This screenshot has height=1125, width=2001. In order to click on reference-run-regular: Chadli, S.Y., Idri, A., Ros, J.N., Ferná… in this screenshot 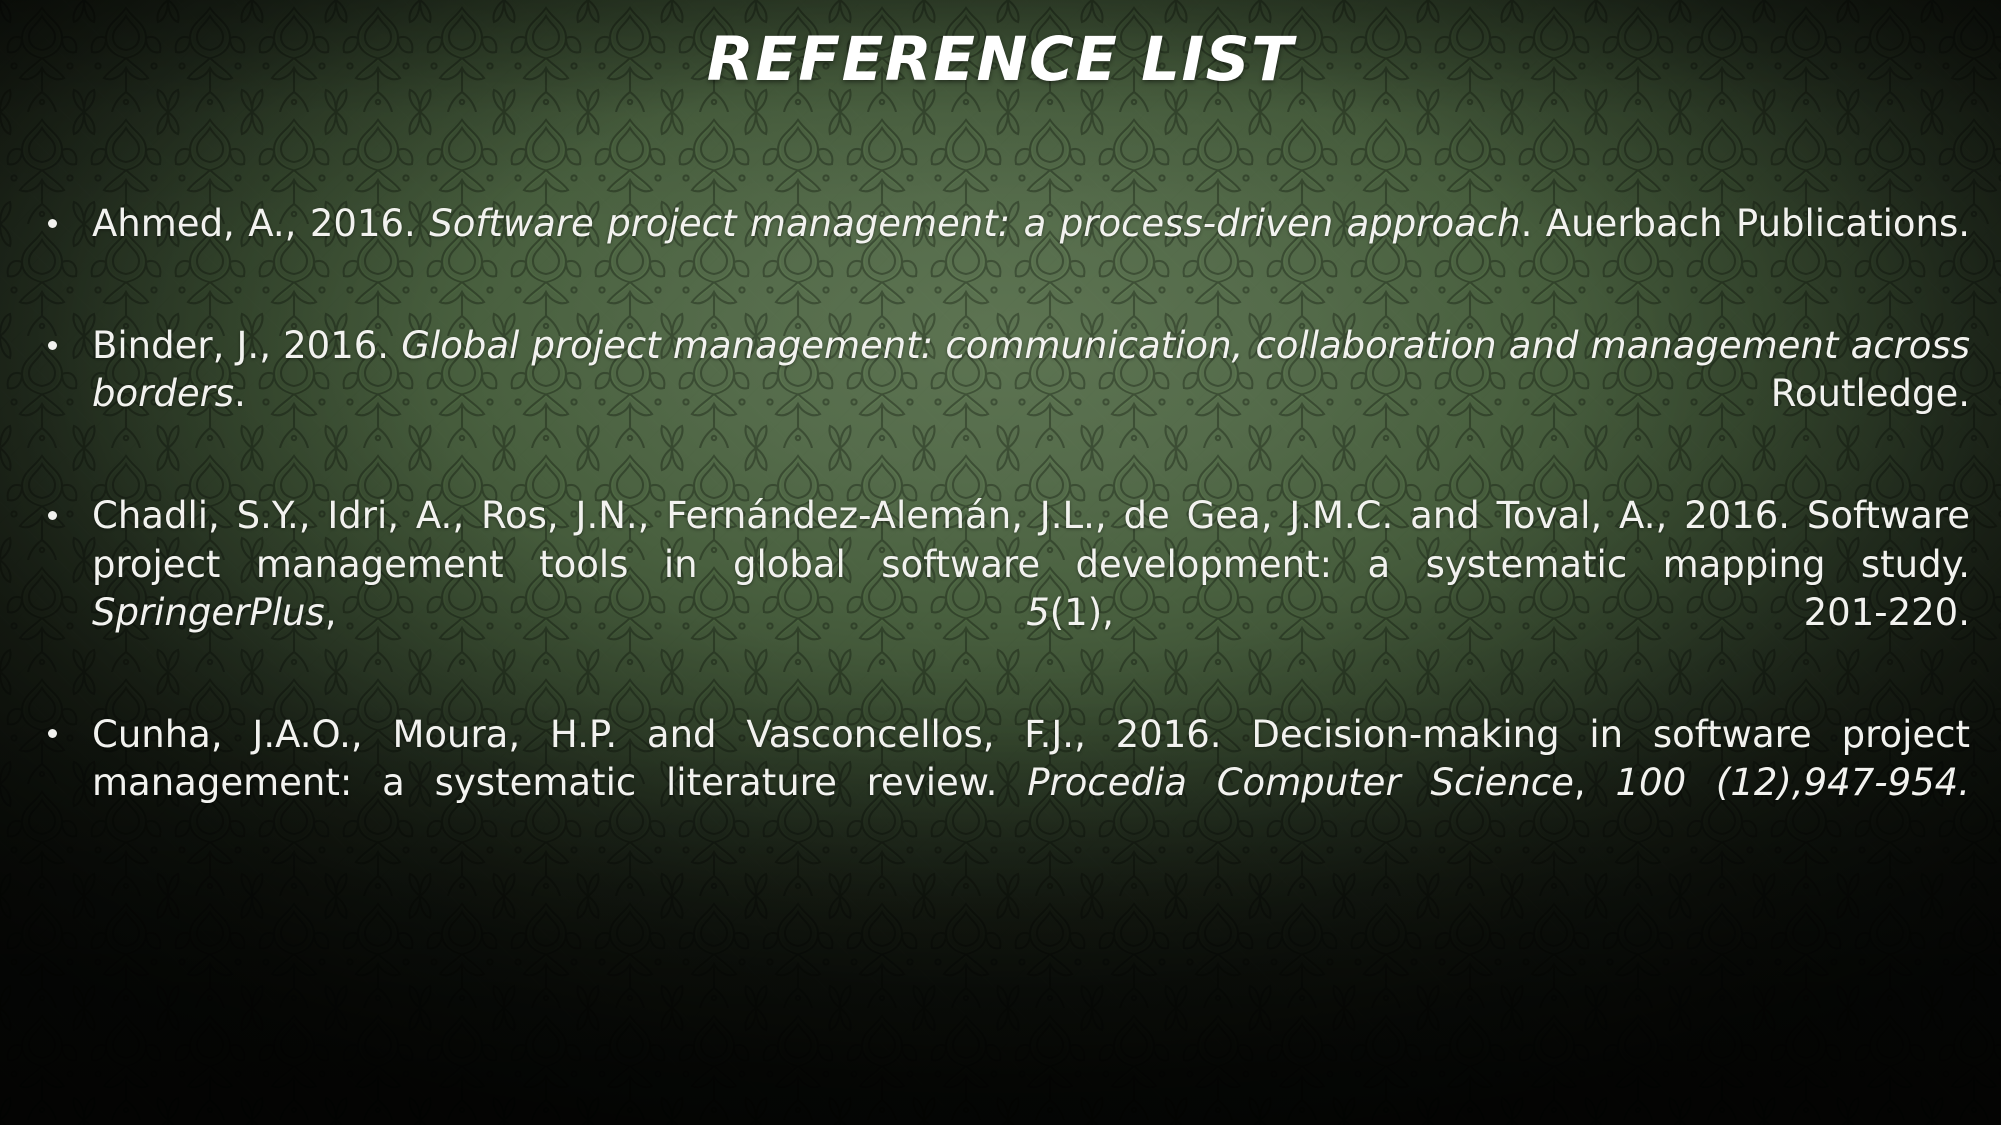, I will do `click(1031, 540)`.